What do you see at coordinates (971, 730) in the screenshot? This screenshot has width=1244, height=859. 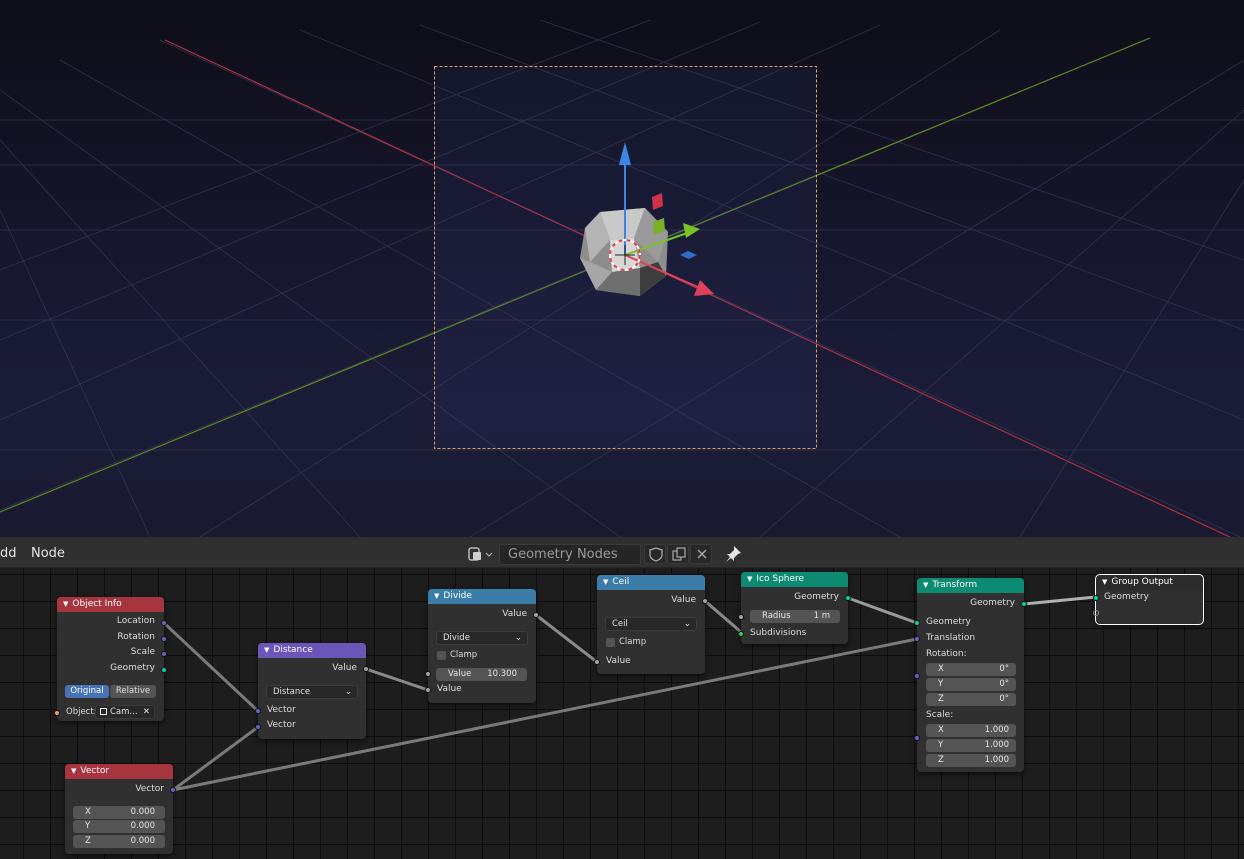 I see `scale-x-field: X 1.000` at bounding box center [971, 730].